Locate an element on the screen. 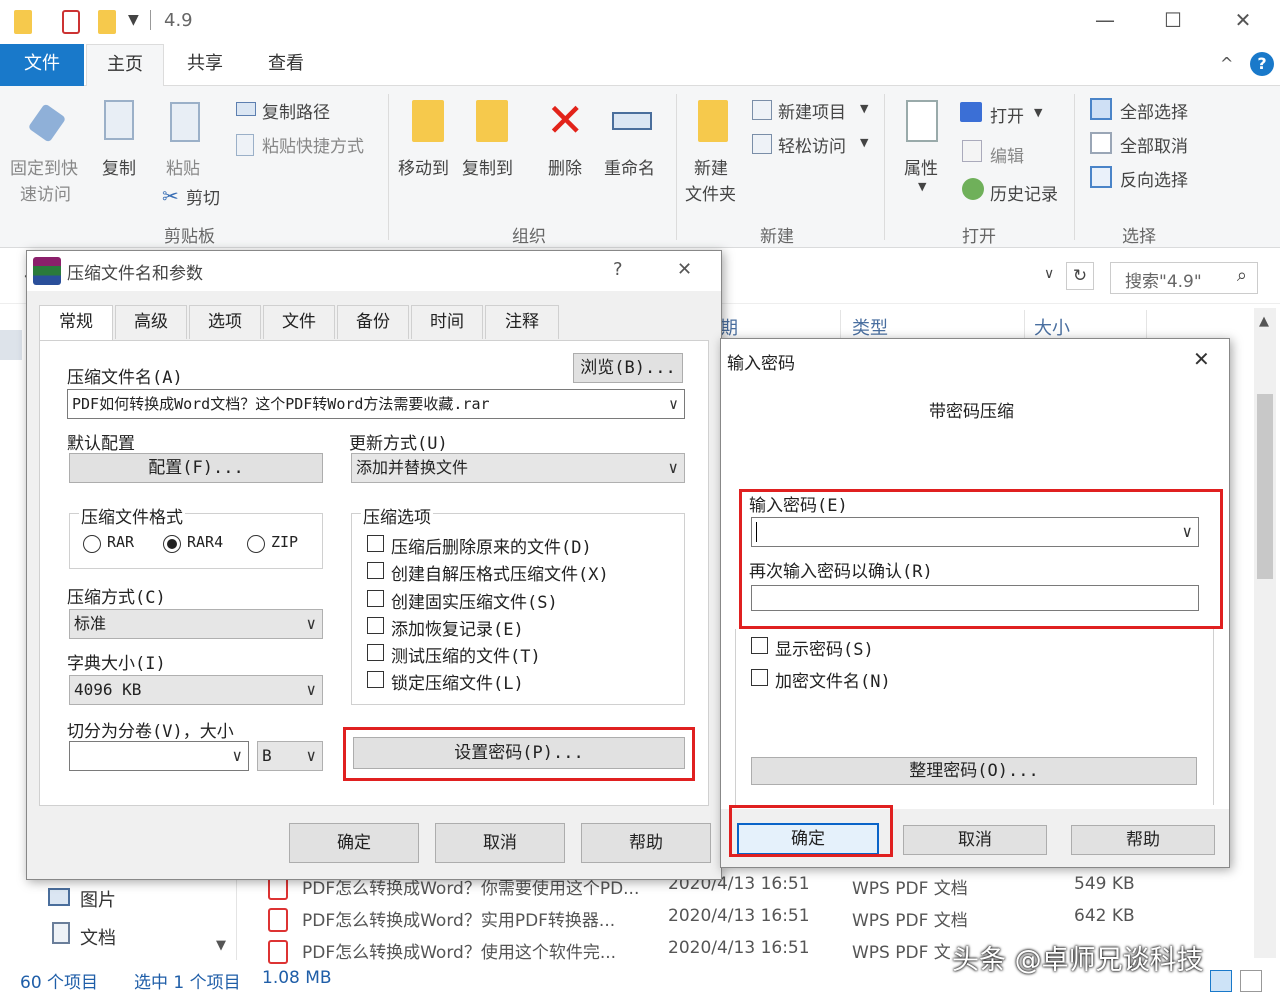 The image size is (1280, 1000). split-unit-select: B ∨ is located at coordinates (290, 756).